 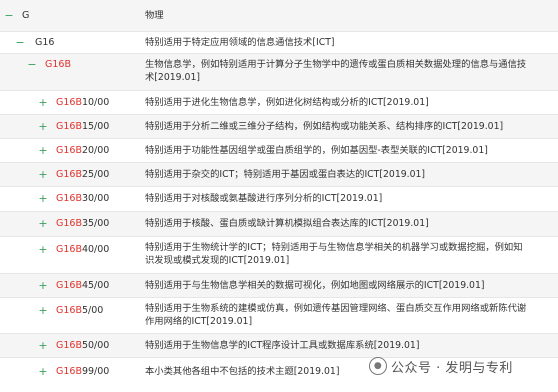 What do you see at coordinates (58, 64) in the screenshot?
I see `class-code: G16B` at bounding box center [58, 64].